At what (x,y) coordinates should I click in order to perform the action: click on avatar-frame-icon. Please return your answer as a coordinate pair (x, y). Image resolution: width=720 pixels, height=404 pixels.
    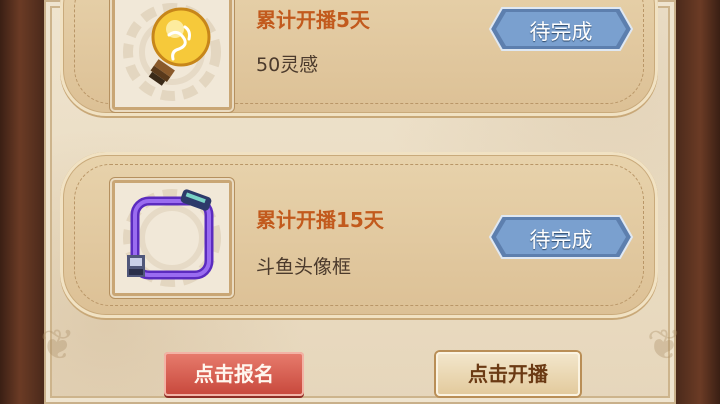
    Looking at the image, I should click on (172, 238).